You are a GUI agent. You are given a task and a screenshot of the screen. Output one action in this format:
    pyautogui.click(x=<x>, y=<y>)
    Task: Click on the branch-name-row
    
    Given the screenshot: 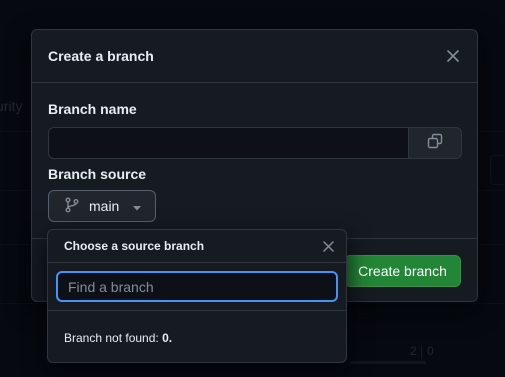 What is the action you would take?
    pyautogui.click(x=255, y=143)
    